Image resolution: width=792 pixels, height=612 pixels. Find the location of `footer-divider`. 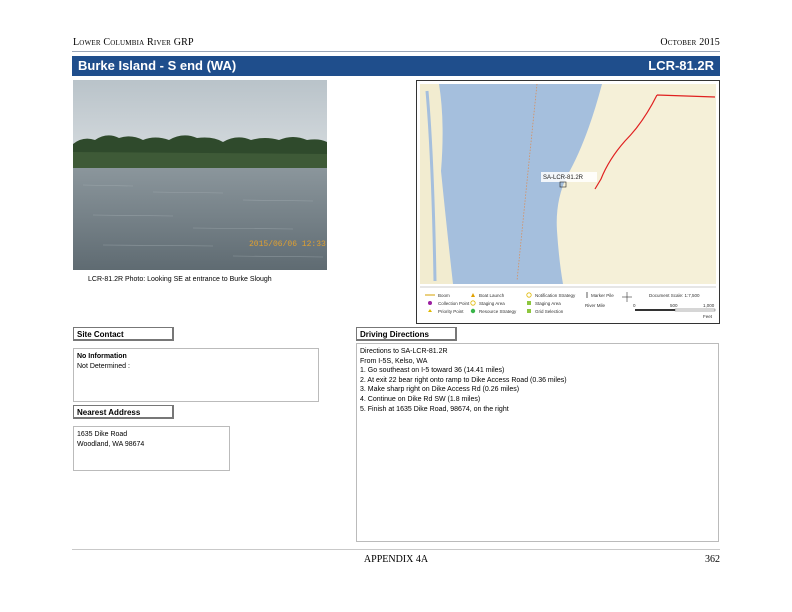

footer-divider is located at coordinates (396, 549).